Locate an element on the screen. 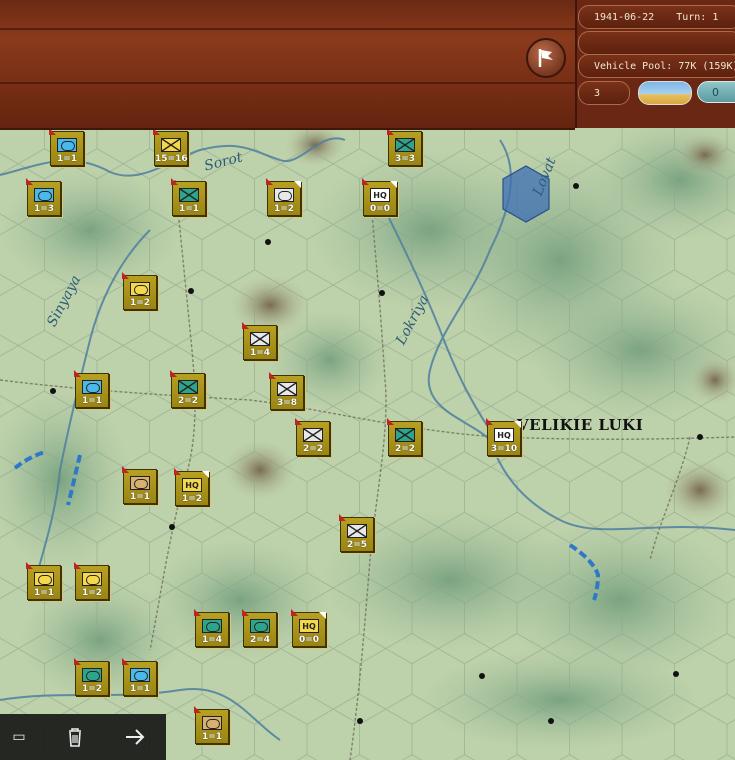 The width and height of the screenshot is (735, 760). arrow-right-icon is located at coordinates (135, 737).